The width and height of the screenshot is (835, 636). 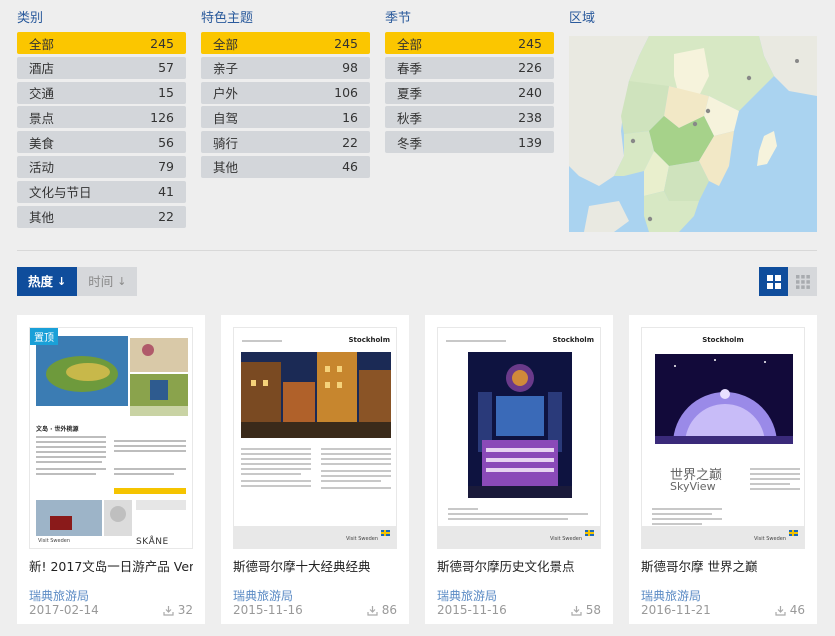 I want to click on category-filter-item: 全部 245, so click(x=101, y=43).